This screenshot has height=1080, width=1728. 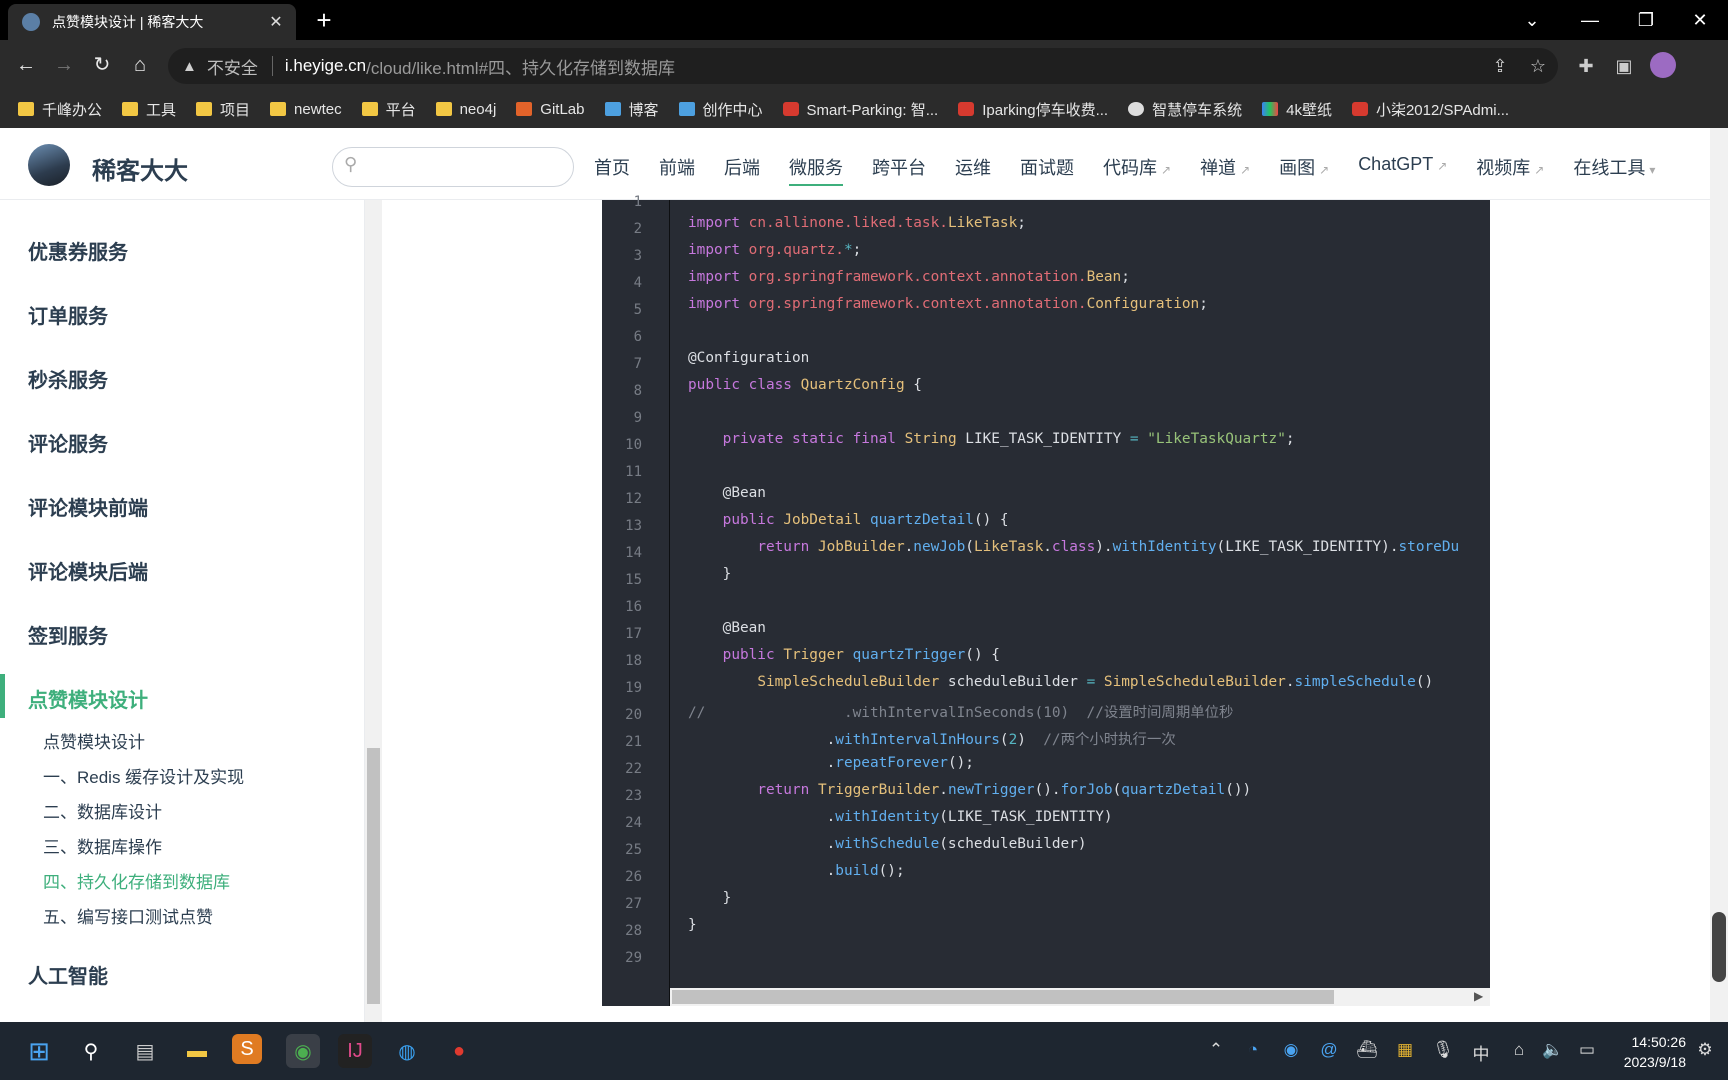 I want to click on bookmark-item: newtec, so click(x=306, y=109).